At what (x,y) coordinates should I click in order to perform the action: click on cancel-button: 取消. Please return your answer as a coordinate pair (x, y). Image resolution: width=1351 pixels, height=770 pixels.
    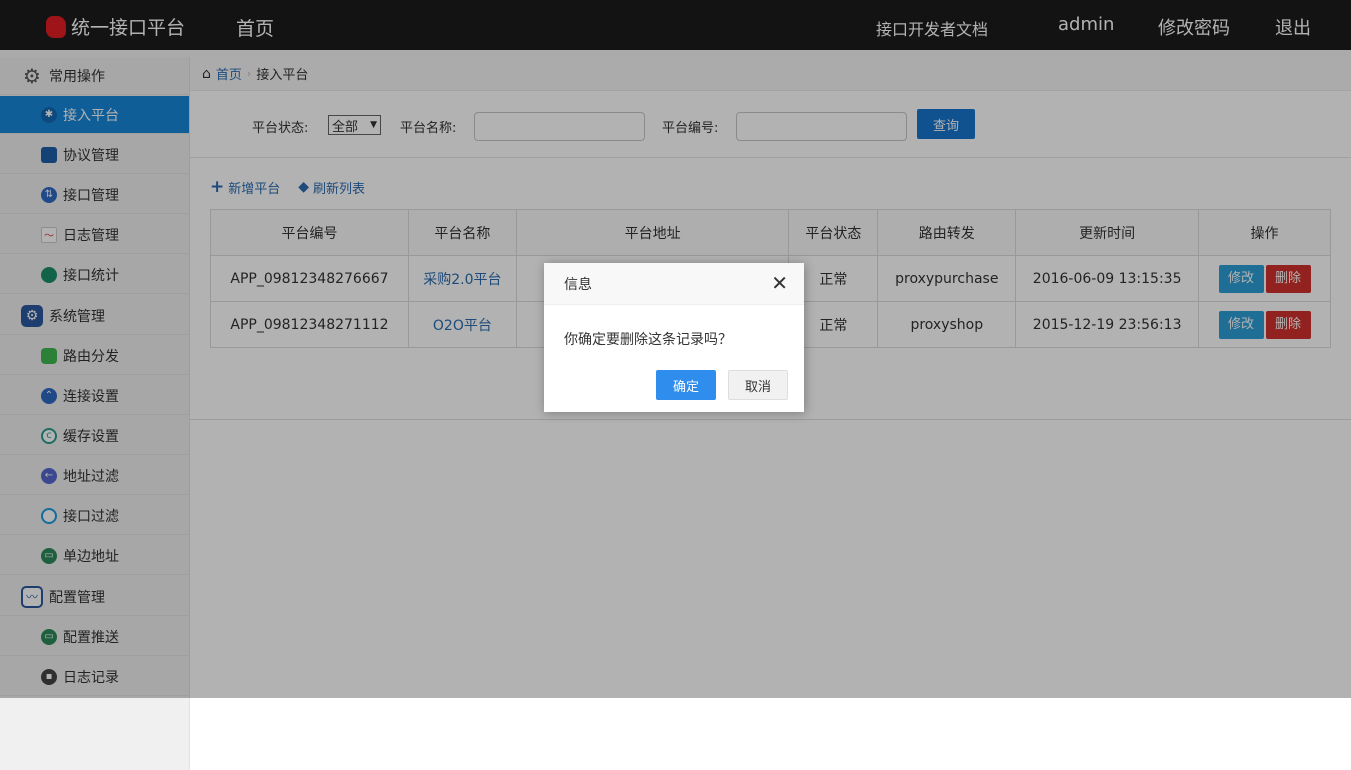
    Looking at the image, I should click on (758, 385).